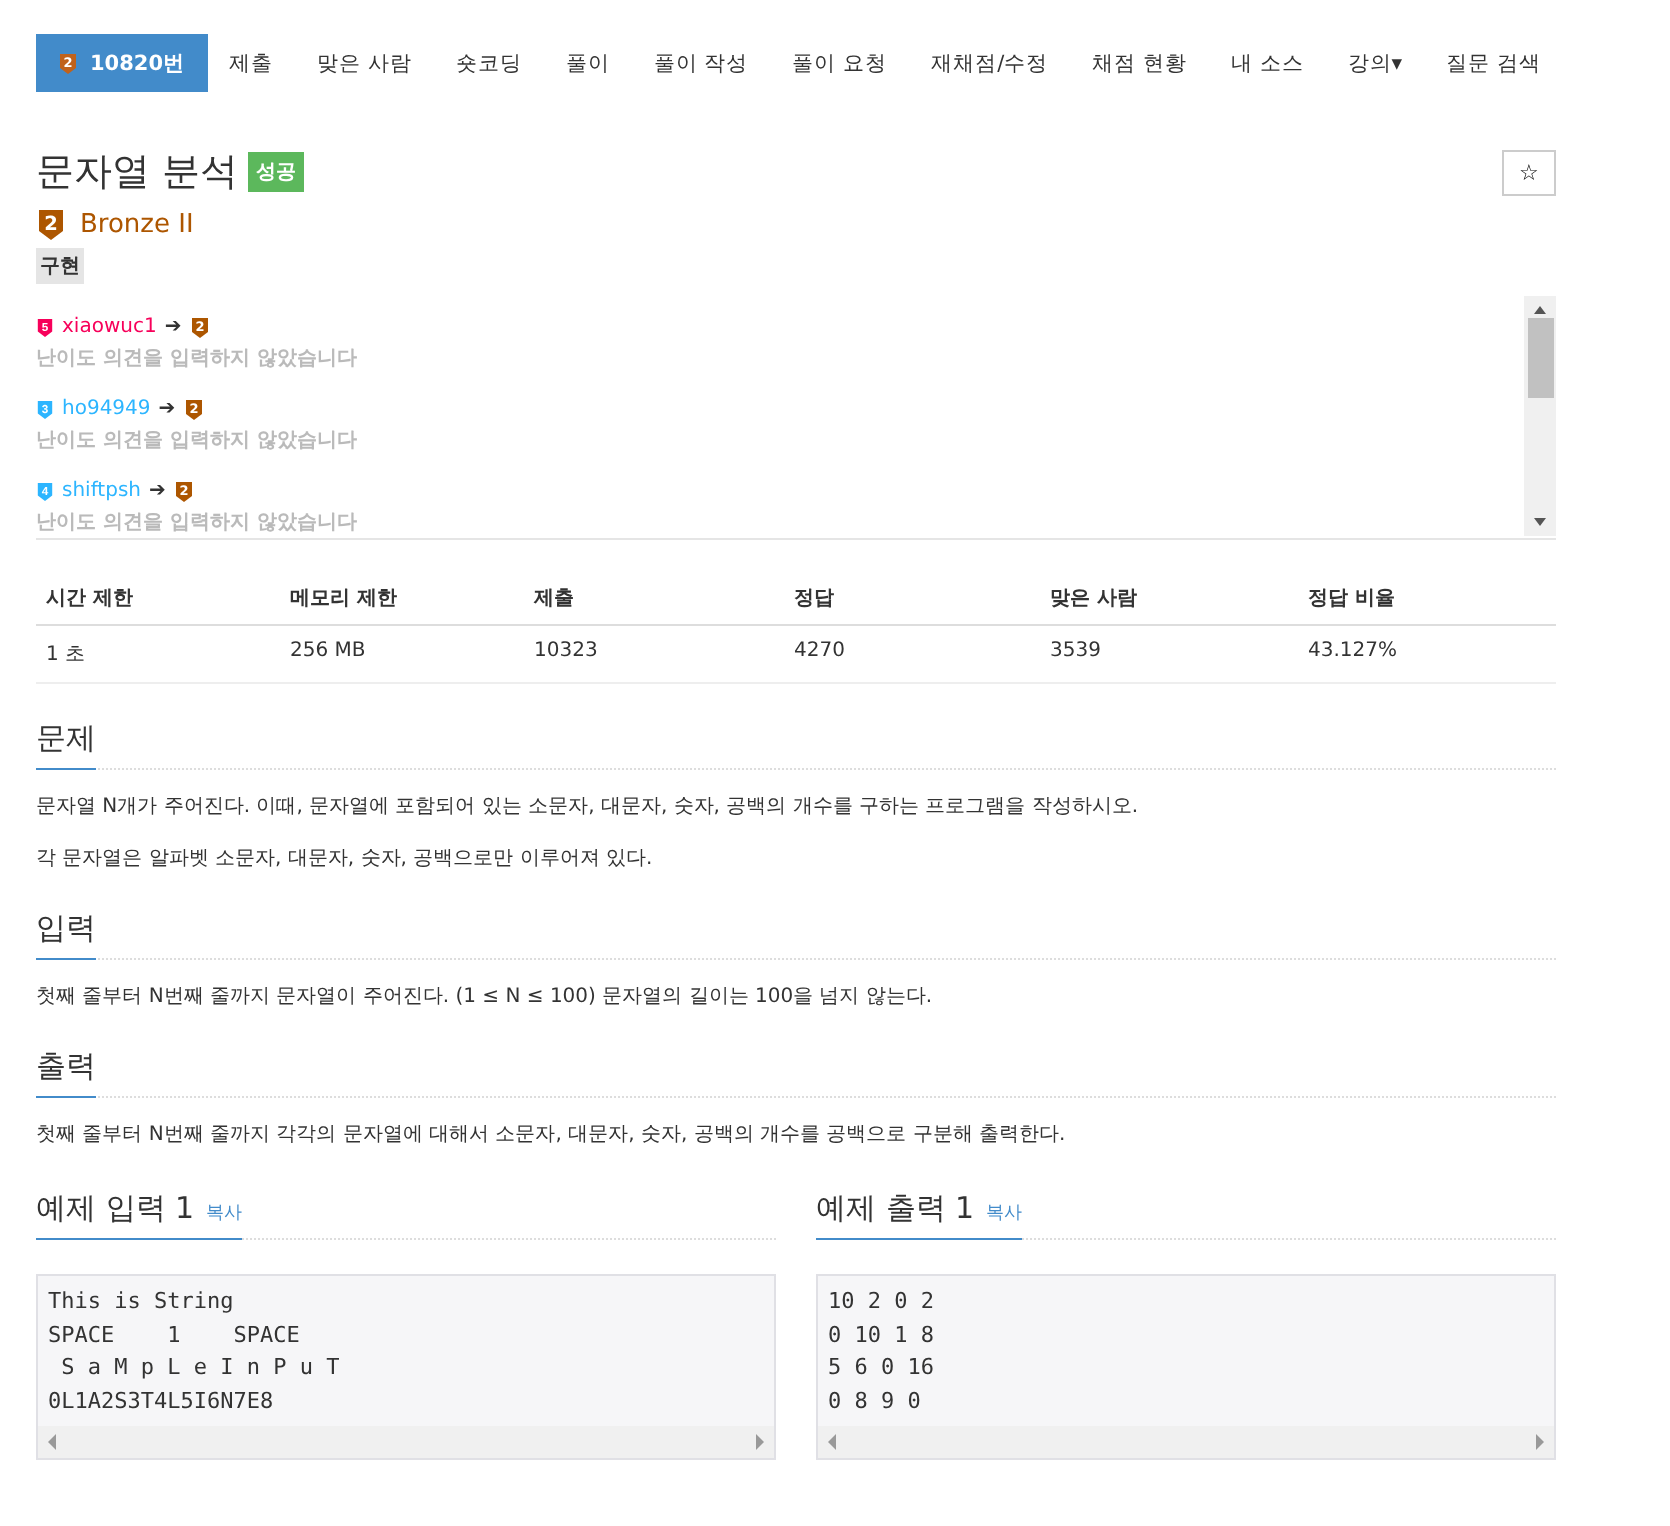 This screenshot has height=1526, width=1670. I want to click on scroll-down-icon, so click(1540, 522).